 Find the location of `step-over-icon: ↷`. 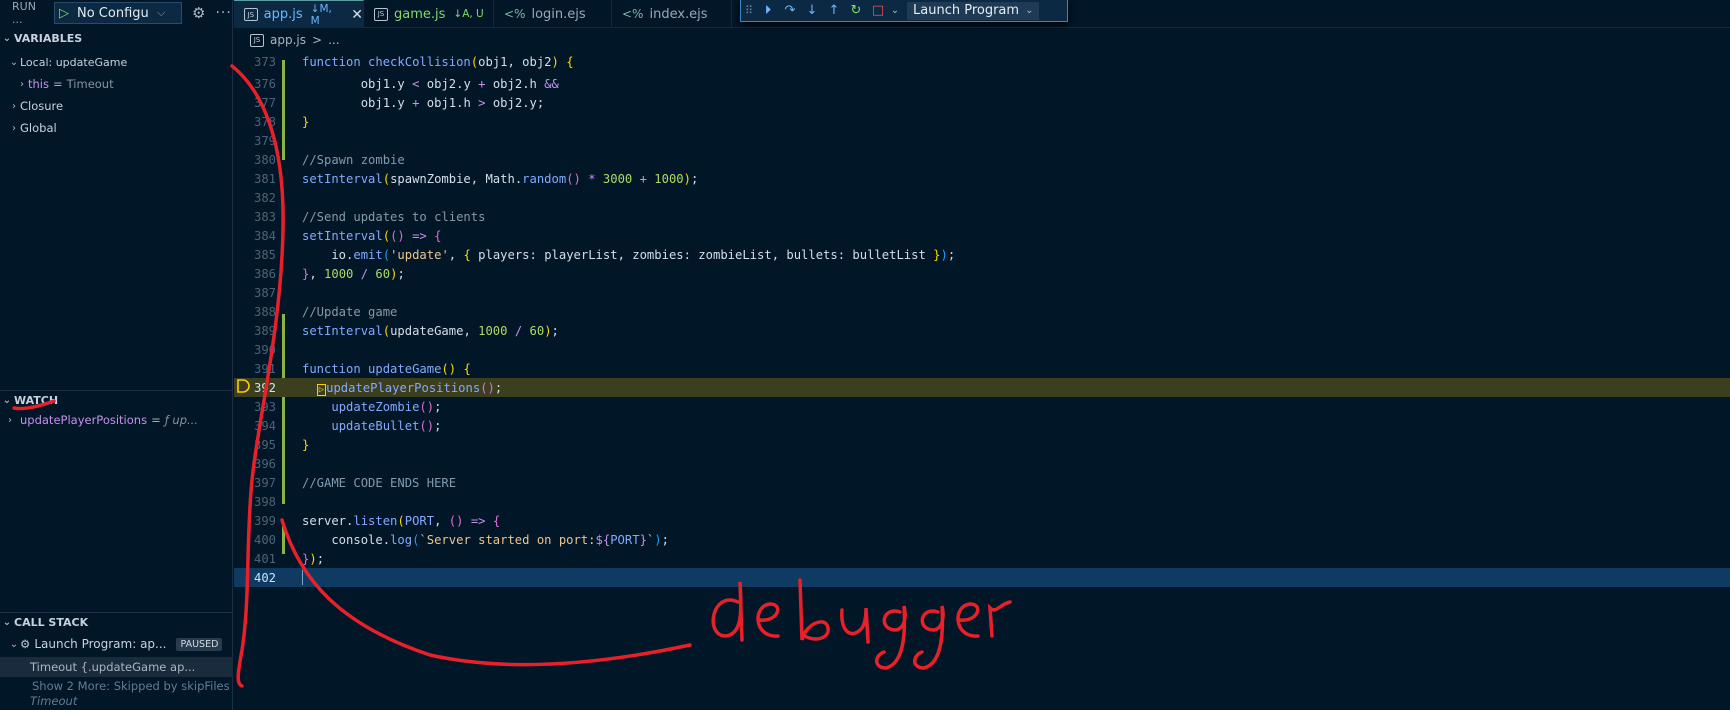

step-over-icon: ↷ is located at coordinates (790, 10).